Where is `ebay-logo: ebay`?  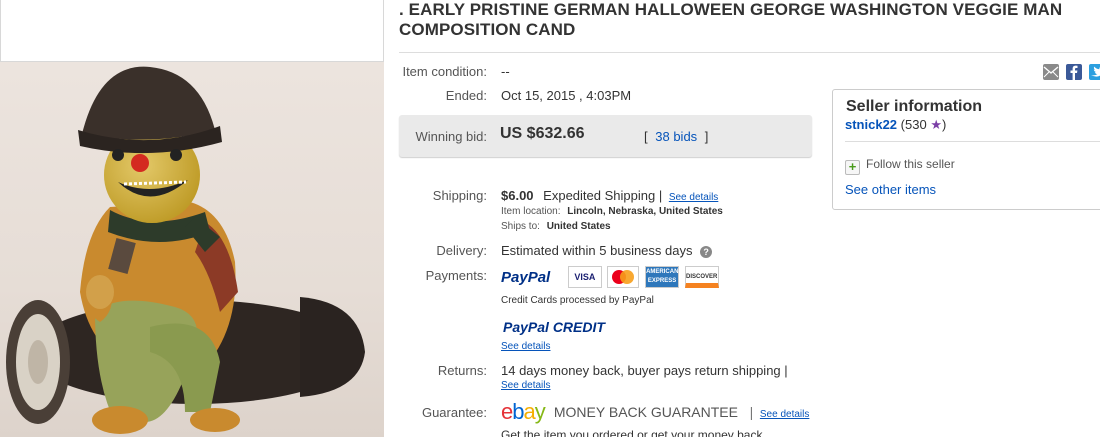 ebay-logo: ebay is located at coordinates (525, 411).